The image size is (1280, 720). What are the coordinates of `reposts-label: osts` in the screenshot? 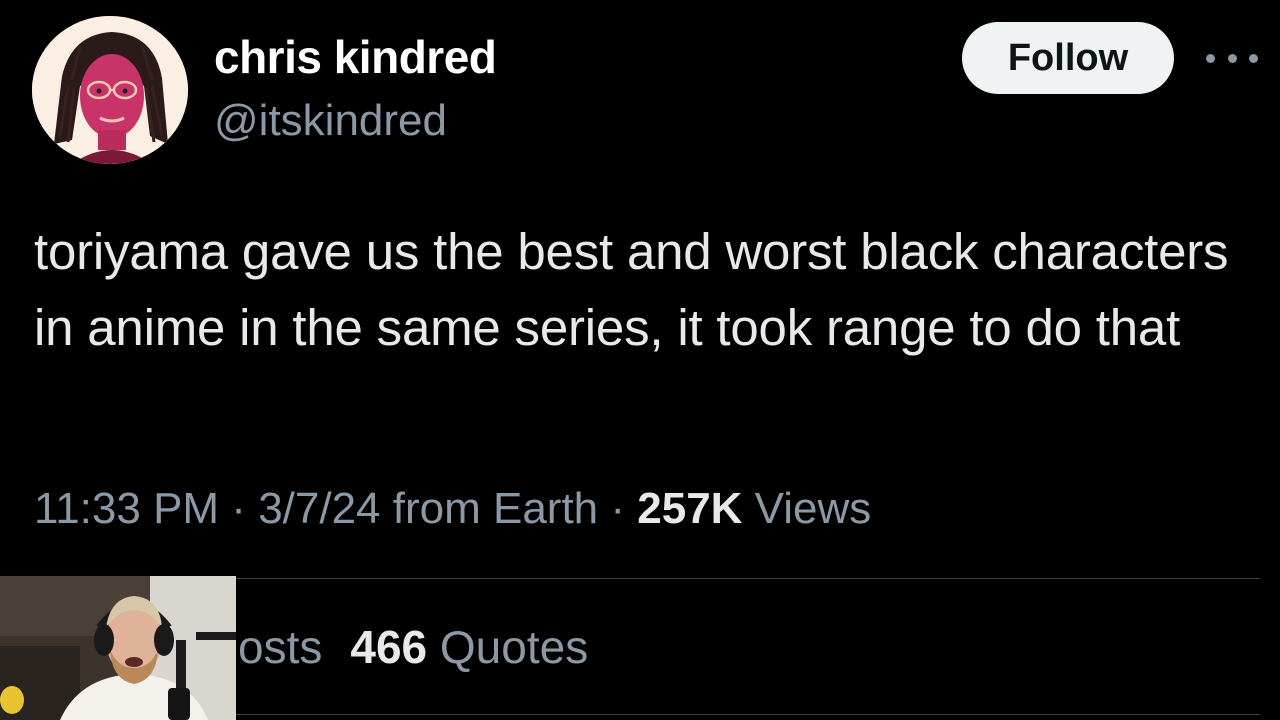 It's located at (280, 647).